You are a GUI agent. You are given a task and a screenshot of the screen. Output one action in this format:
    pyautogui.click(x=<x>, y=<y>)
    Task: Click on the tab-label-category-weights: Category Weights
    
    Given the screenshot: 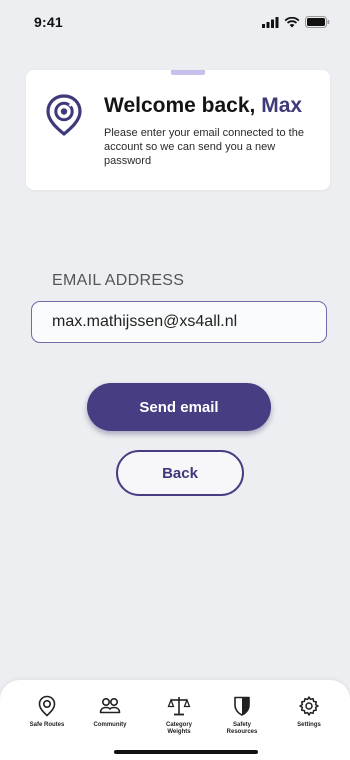 What is the action you would take?
    pyautogui.click(x=178, y=728)
    